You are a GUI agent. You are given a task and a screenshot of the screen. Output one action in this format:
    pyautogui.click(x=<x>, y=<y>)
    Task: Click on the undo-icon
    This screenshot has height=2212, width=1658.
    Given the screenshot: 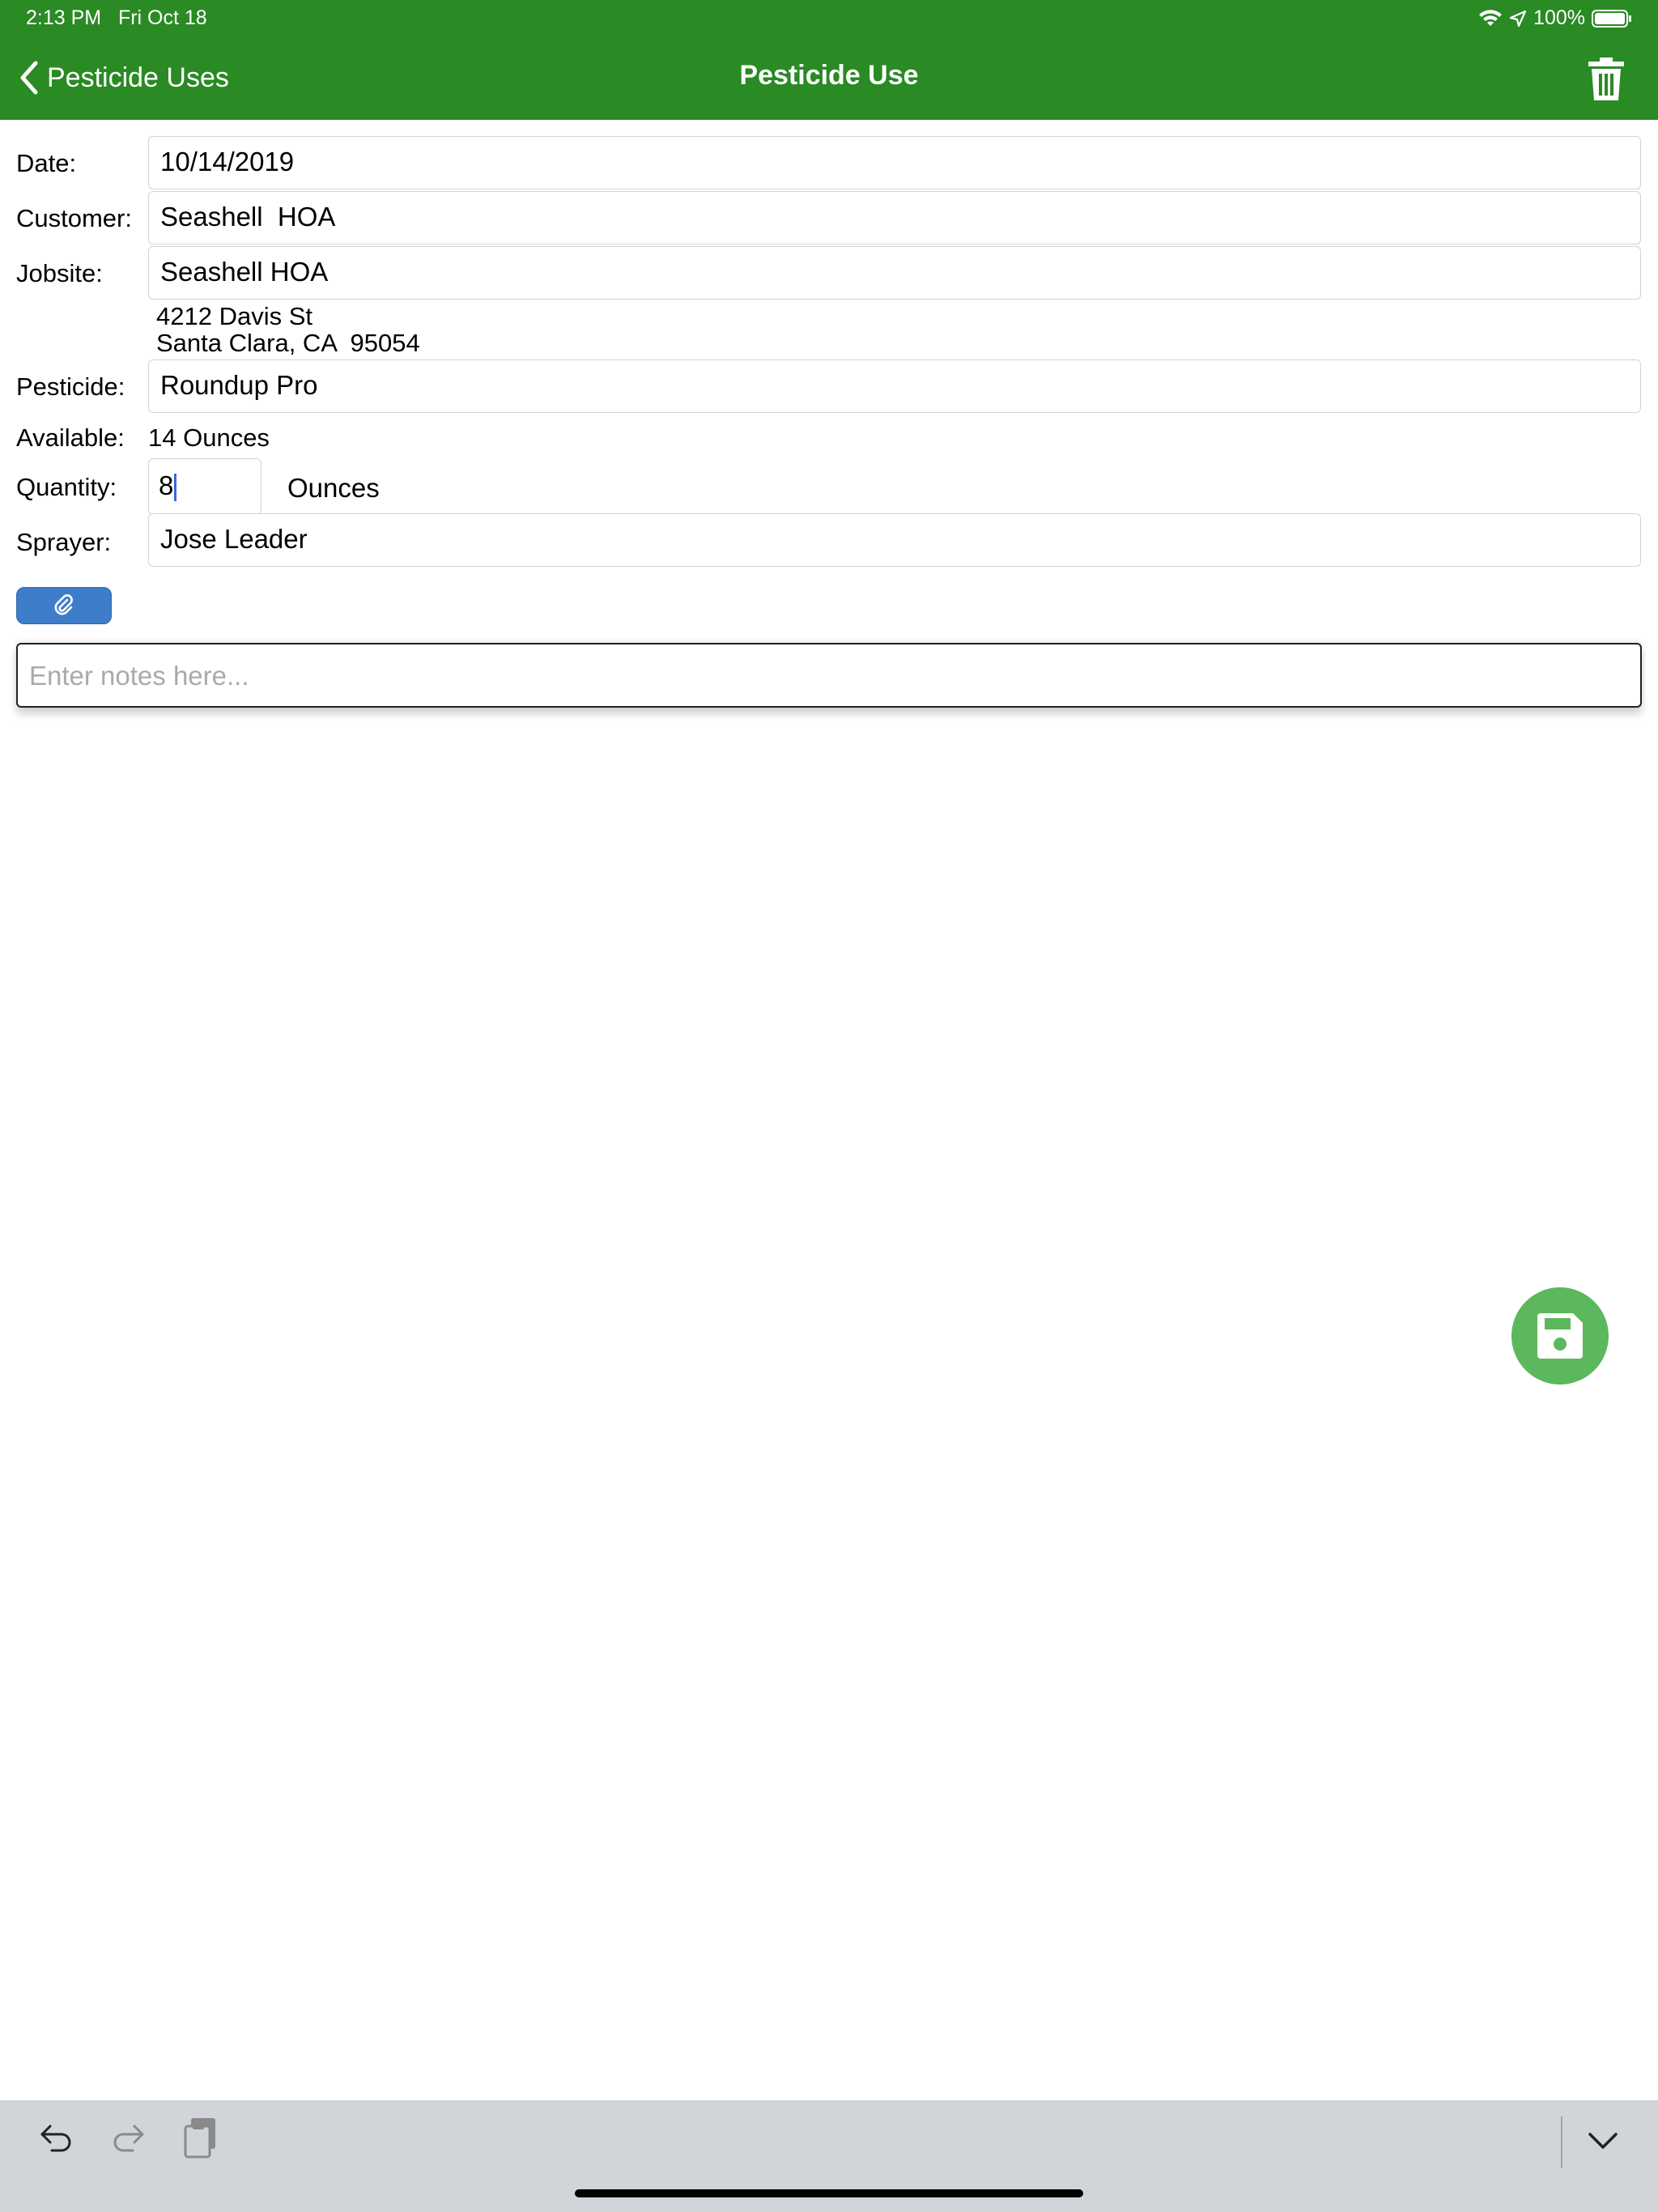 What is the action you would take?
    pyautogui.click(x=56, y=2139)
    